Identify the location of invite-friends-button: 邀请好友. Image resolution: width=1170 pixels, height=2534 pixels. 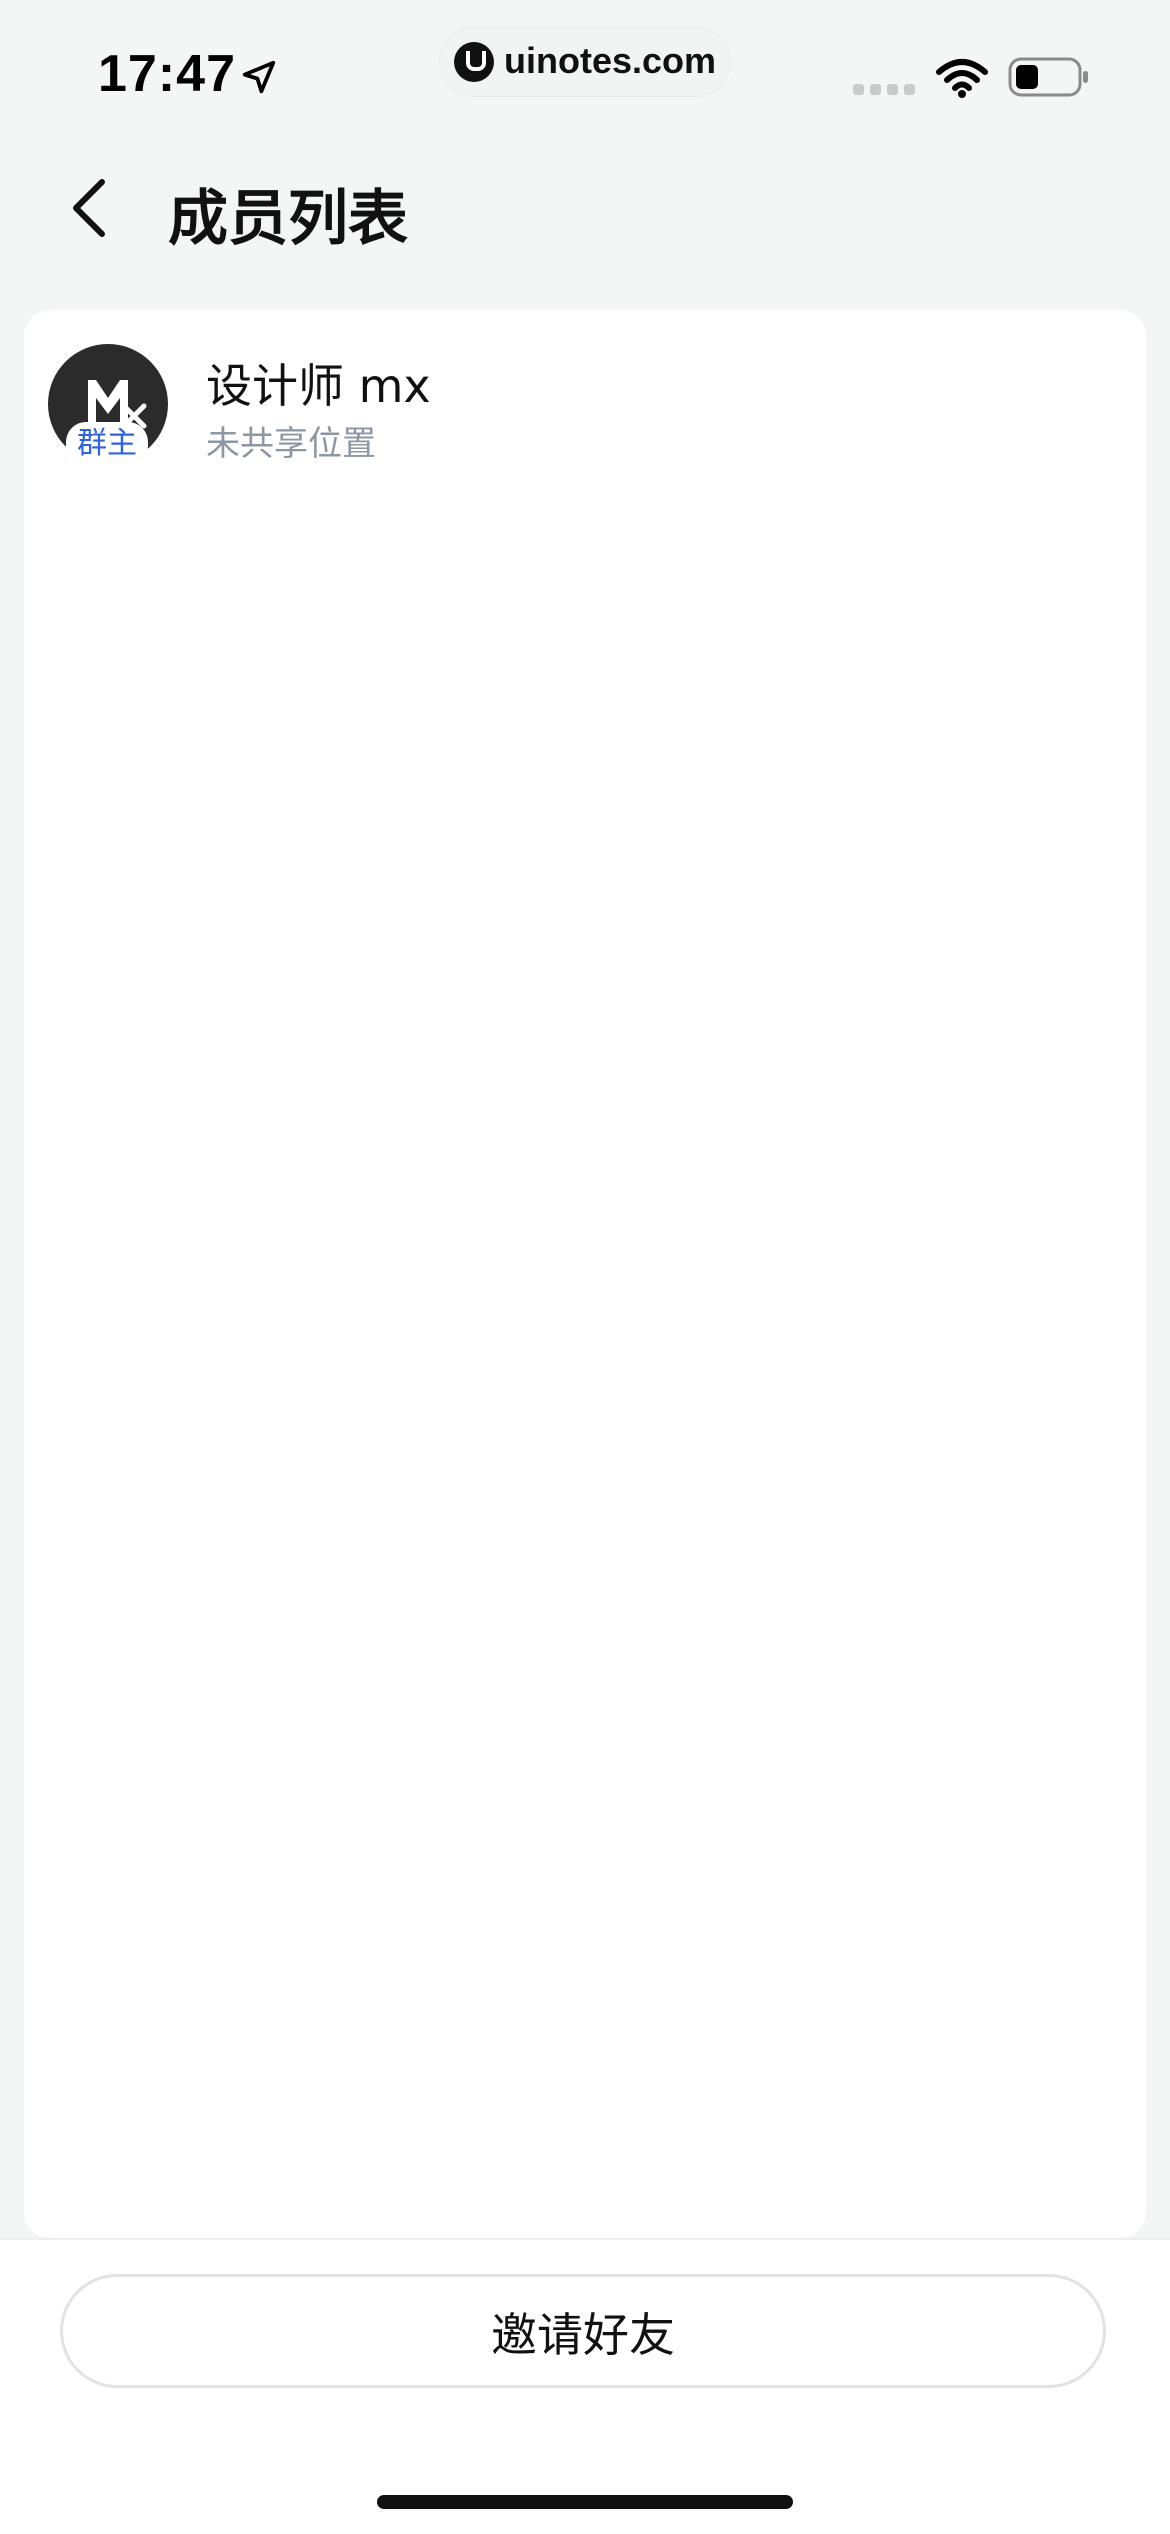
(583, 2331).